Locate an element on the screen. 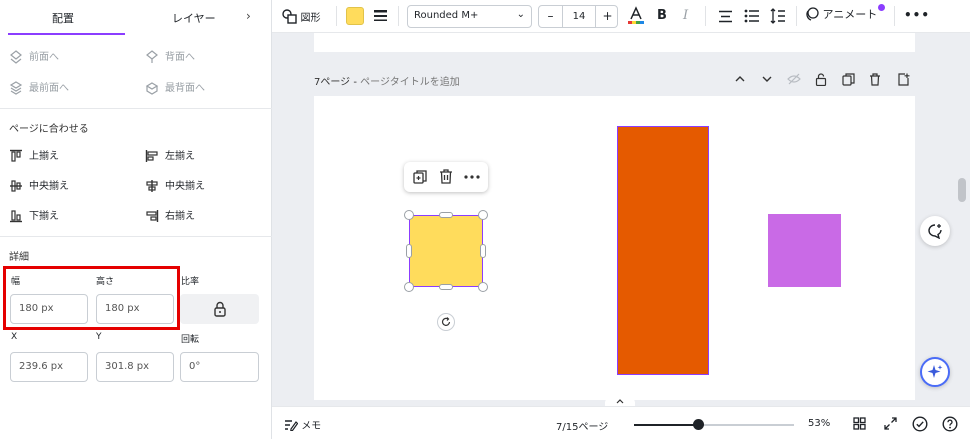 The width and height of the screenshot is (970, 439). decrease-font-size-button: – is located at coordinates (551, 16).